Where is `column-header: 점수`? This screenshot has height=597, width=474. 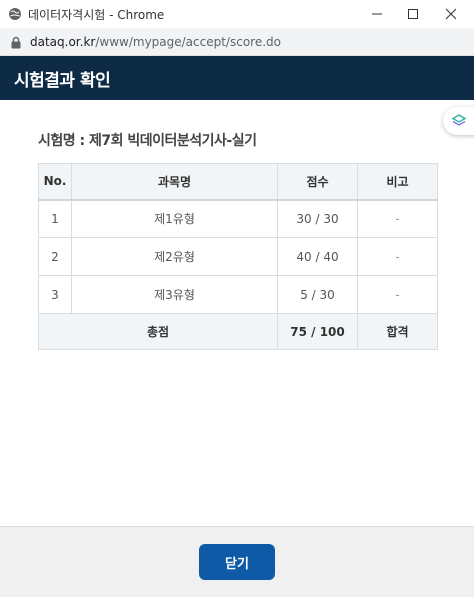 column-header: 점수 is located at coordinates (317, 182).